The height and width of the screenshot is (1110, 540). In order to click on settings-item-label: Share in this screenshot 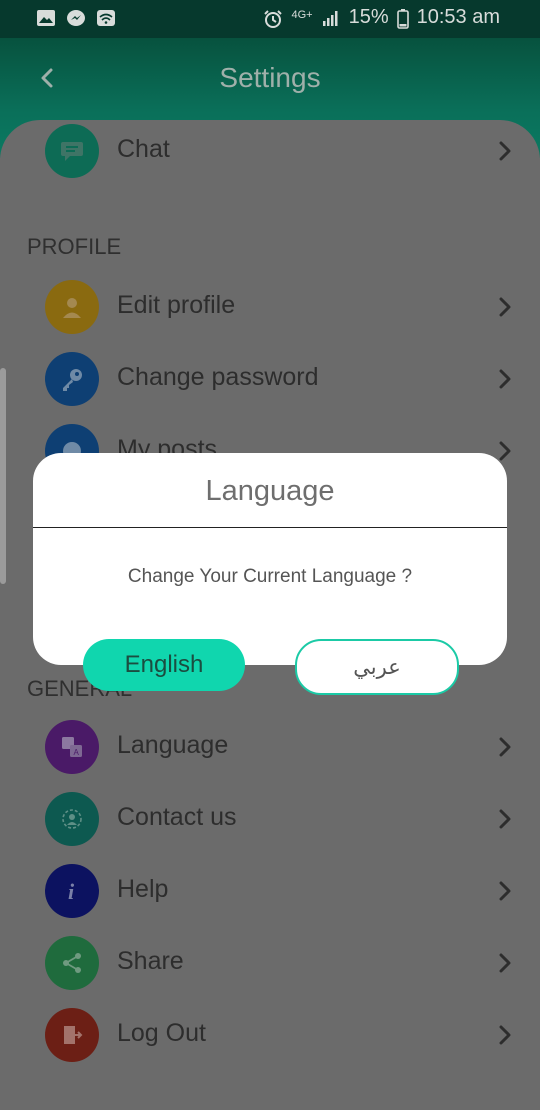, I will do `click(150, 961)`.